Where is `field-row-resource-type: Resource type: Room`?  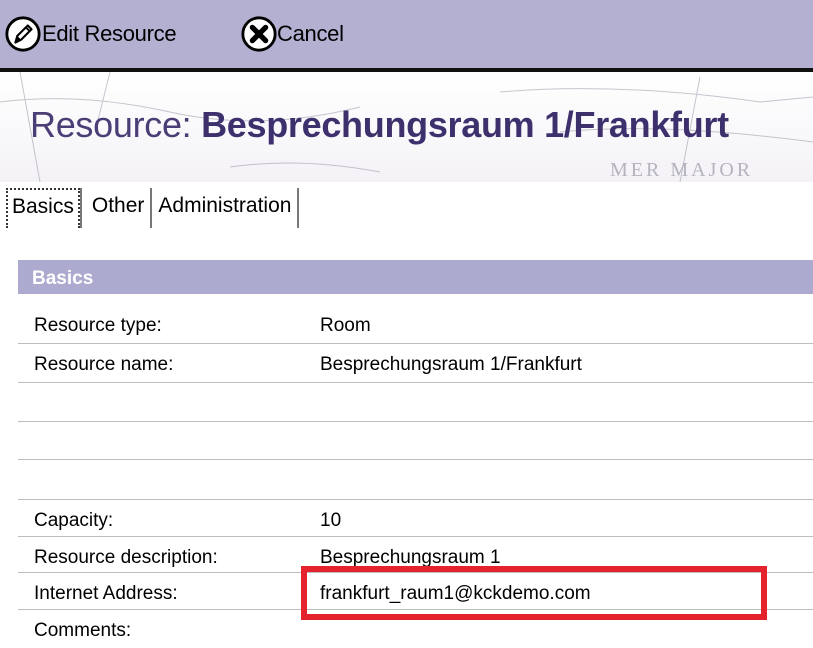
field-row-resource-type: Resource type: Room is located at coordinates (415, 324).